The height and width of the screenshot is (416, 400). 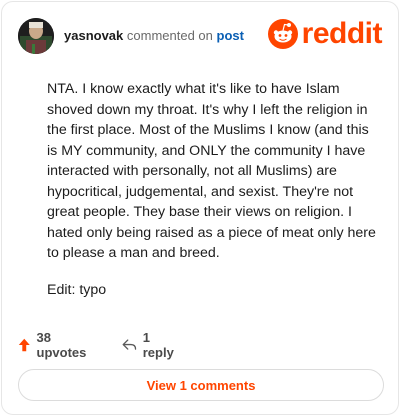 I want to click on upvote-arrow-icon, so click(x=24, y=345).